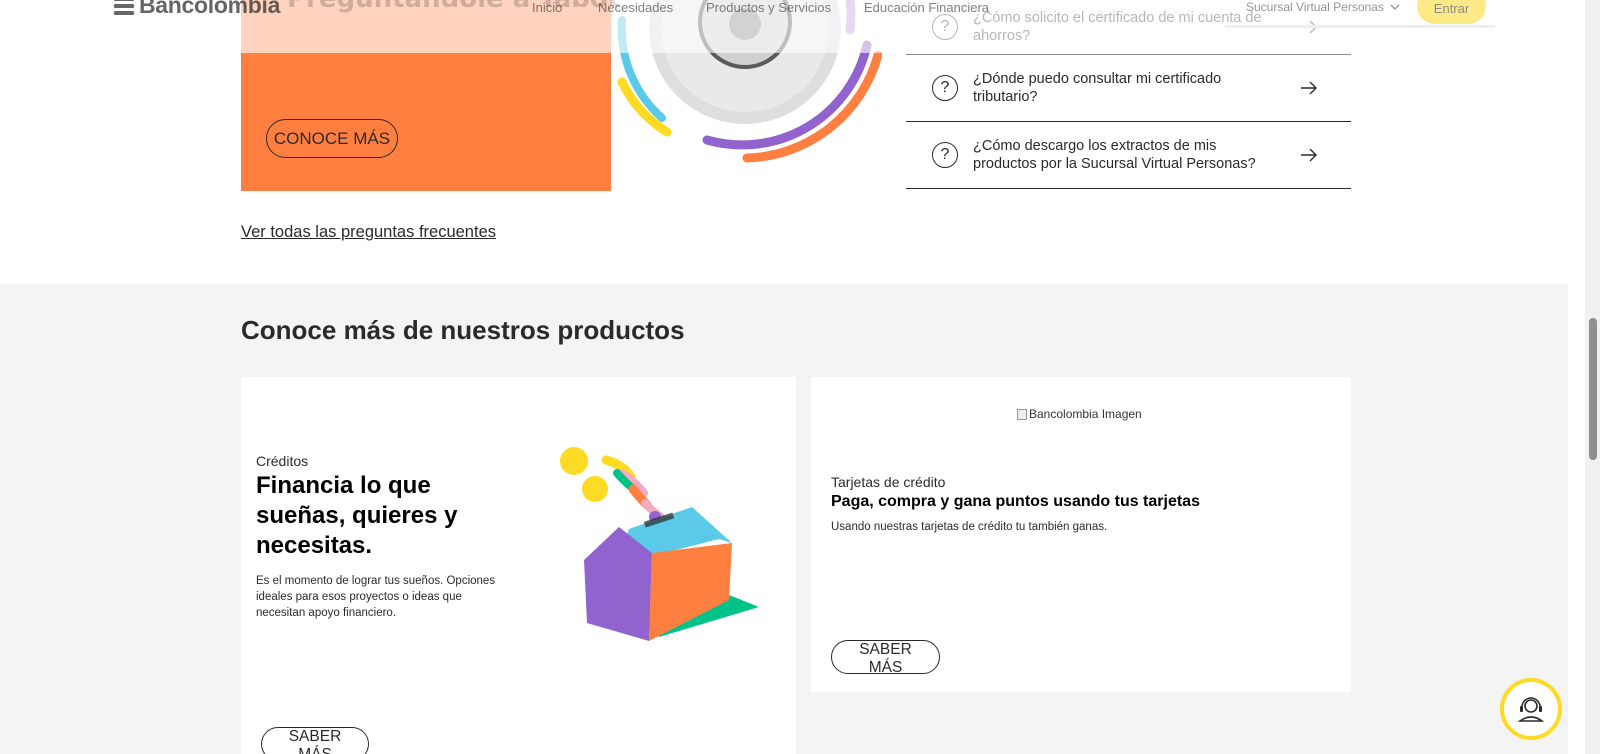  I want to click on page-scrollbar, so click(1592, 377).